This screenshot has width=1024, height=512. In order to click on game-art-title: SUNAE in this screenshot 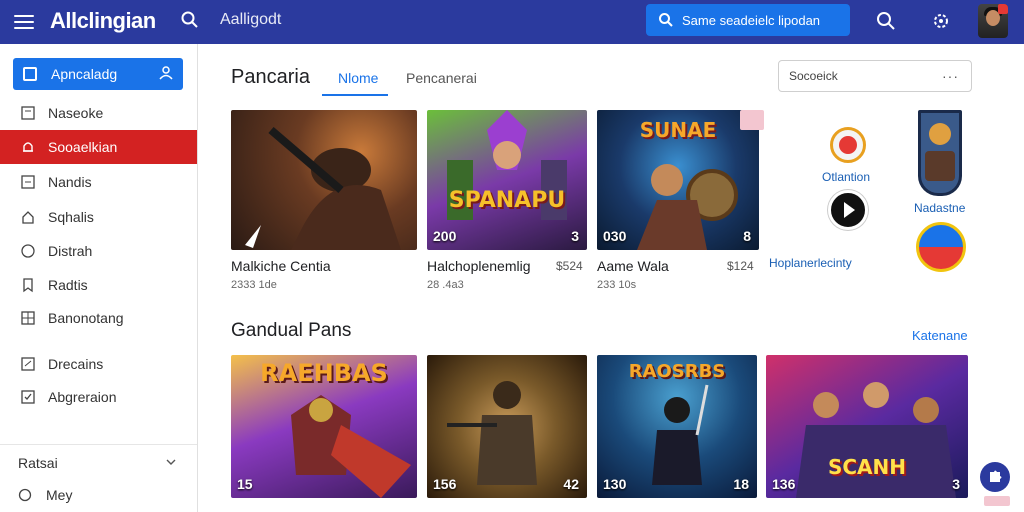, I will do `click(678, 130)`.